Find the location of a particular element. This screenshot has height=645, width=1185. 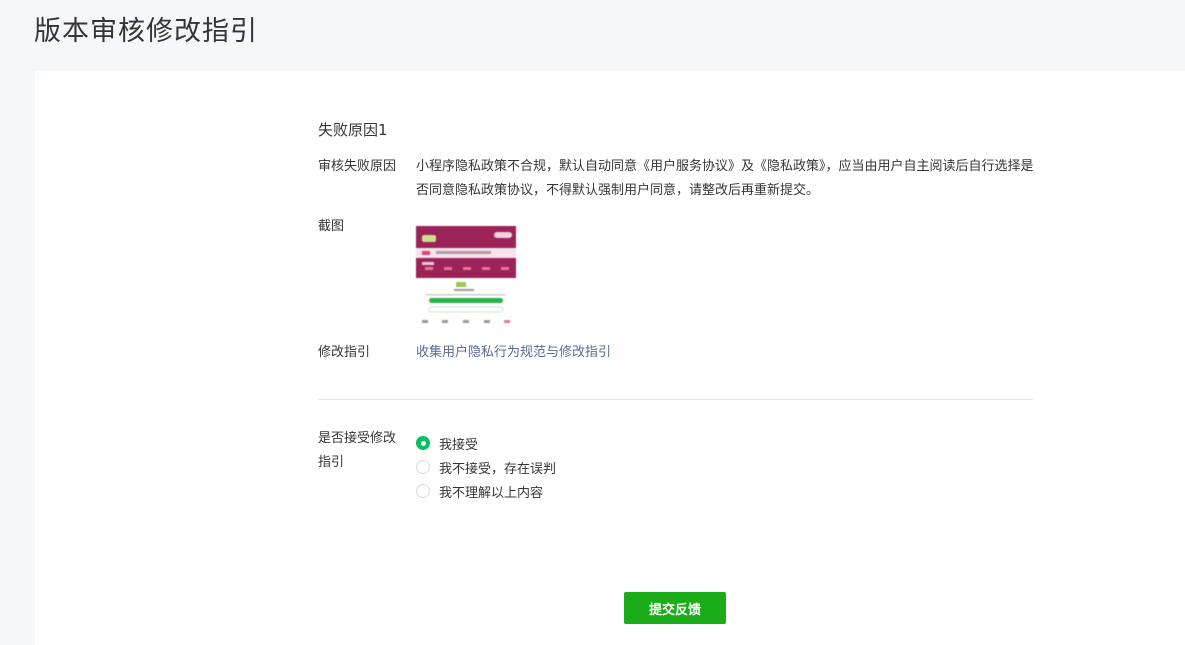

guide-link: 收集用户隐私行为规范与修改指引 is located at coordinates (513, 352).